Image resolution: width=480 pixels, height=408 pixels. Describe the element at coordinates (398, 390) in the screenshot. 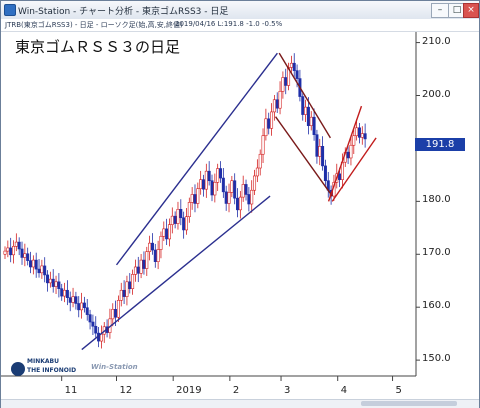

I see `date-tick-label: 5` at that location.